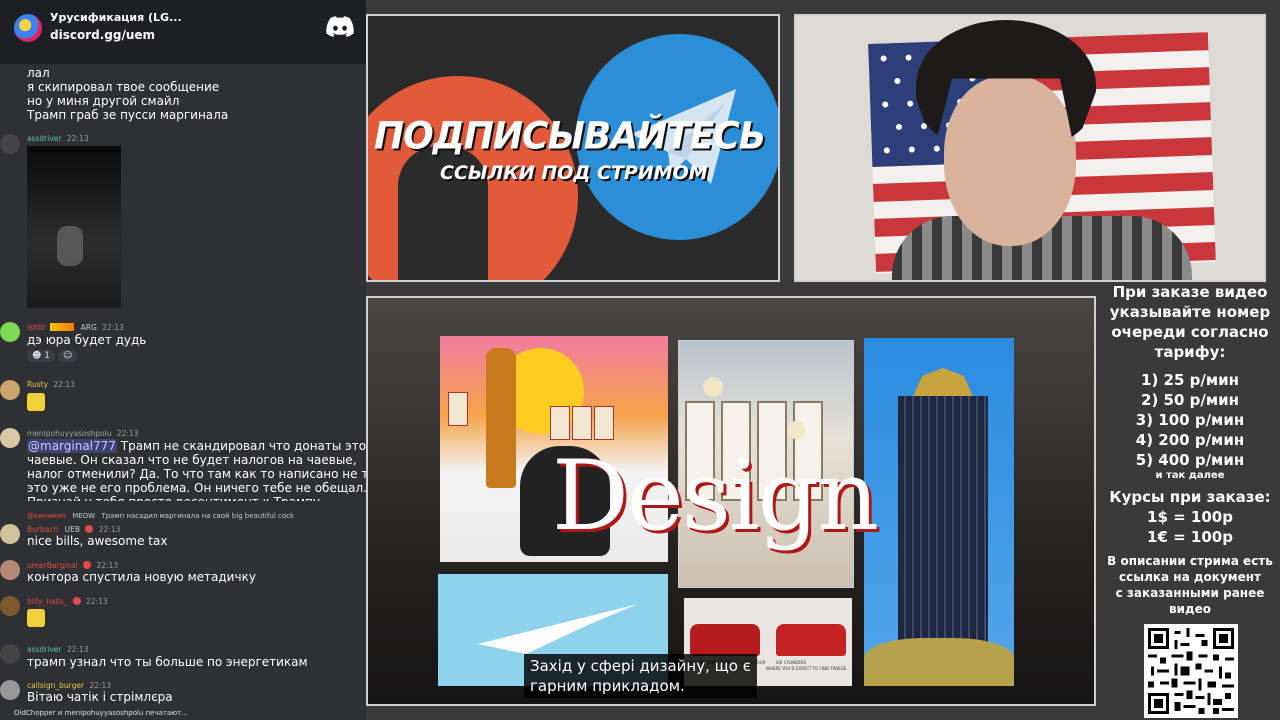  I want to click on description-note: В описании стрима есть, so click(1190, 561).